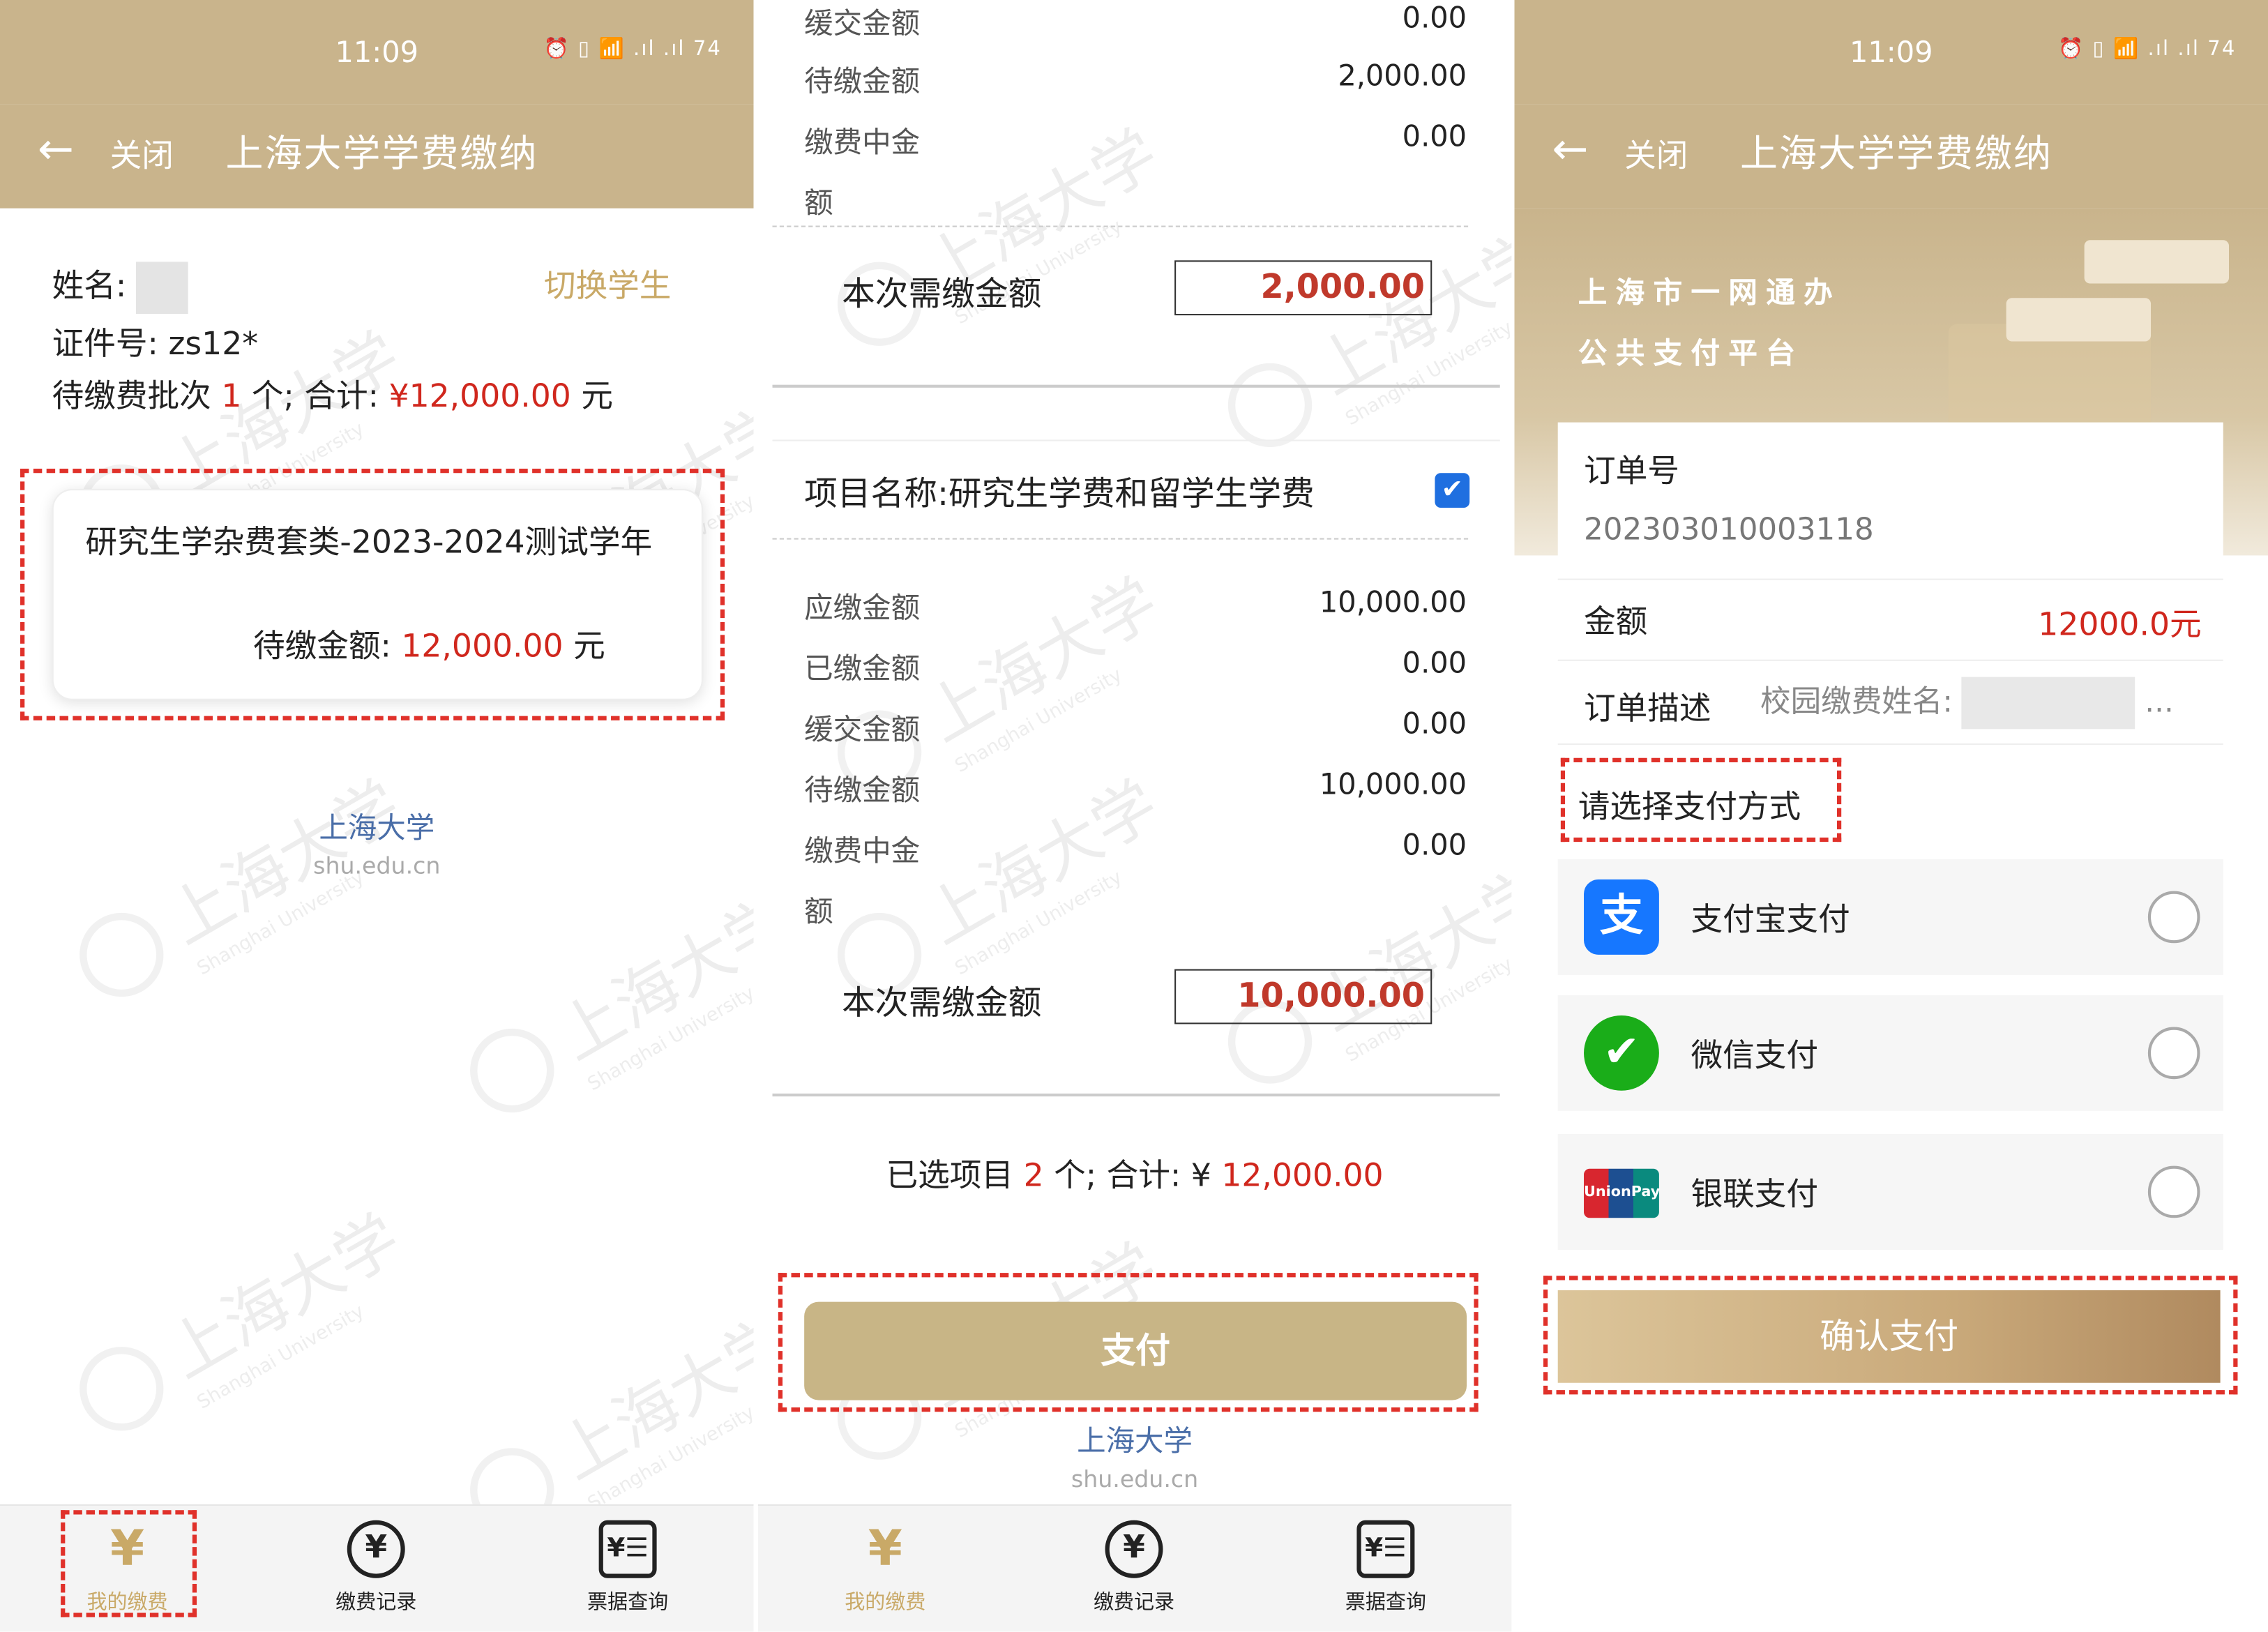 The width and height of the screenshot is (2268, 1632). I want to click on desc-label: 订单描述, so click(1648, 709).